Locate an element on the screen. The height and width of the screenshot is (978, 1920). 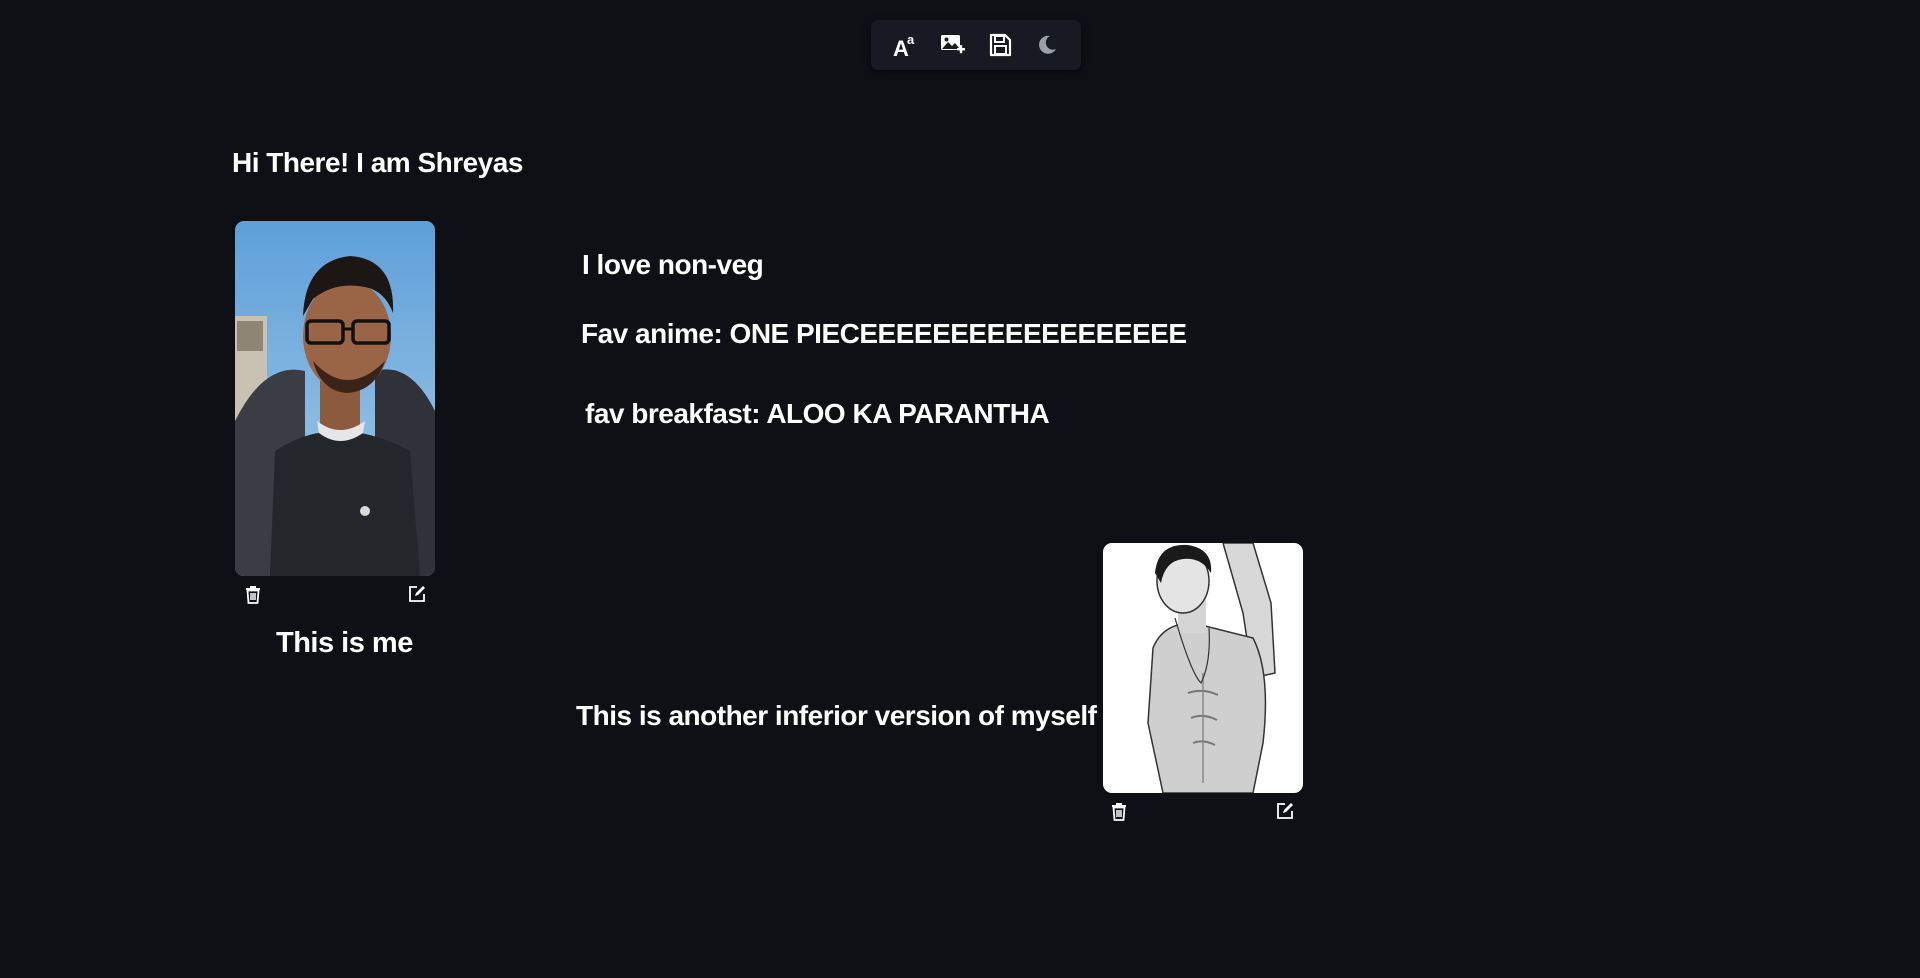
svg-text: a is located at coordinates (911, 39).